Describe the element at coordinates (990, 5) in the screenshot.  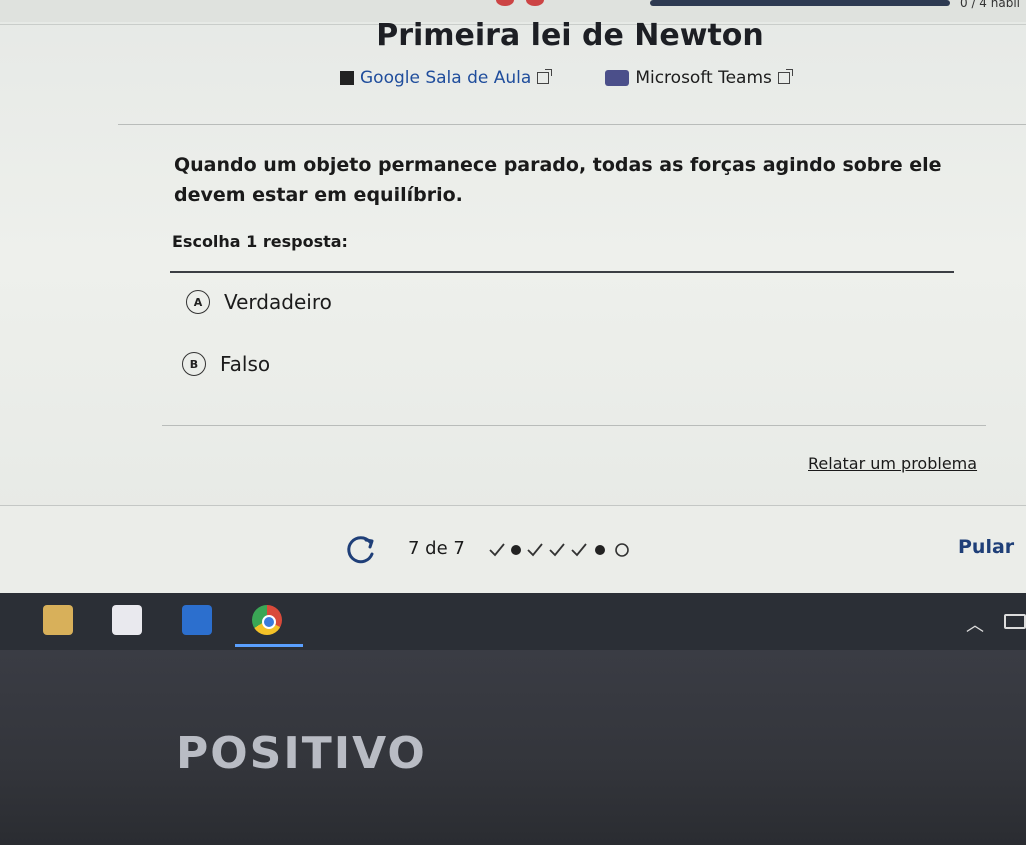
I see `top-right-fragment: 0 / 4 habil` at that location.